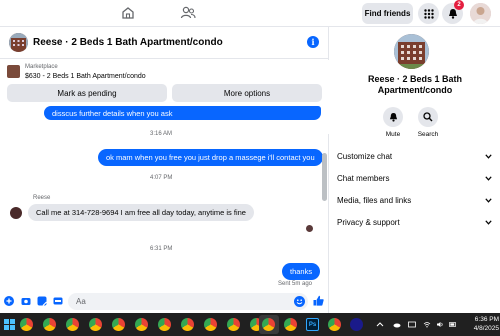 This screenshot has width=500, height=336. Describe the element at coordinates (440, 324) in the screenshot. I see `speaker-icon` at that location.